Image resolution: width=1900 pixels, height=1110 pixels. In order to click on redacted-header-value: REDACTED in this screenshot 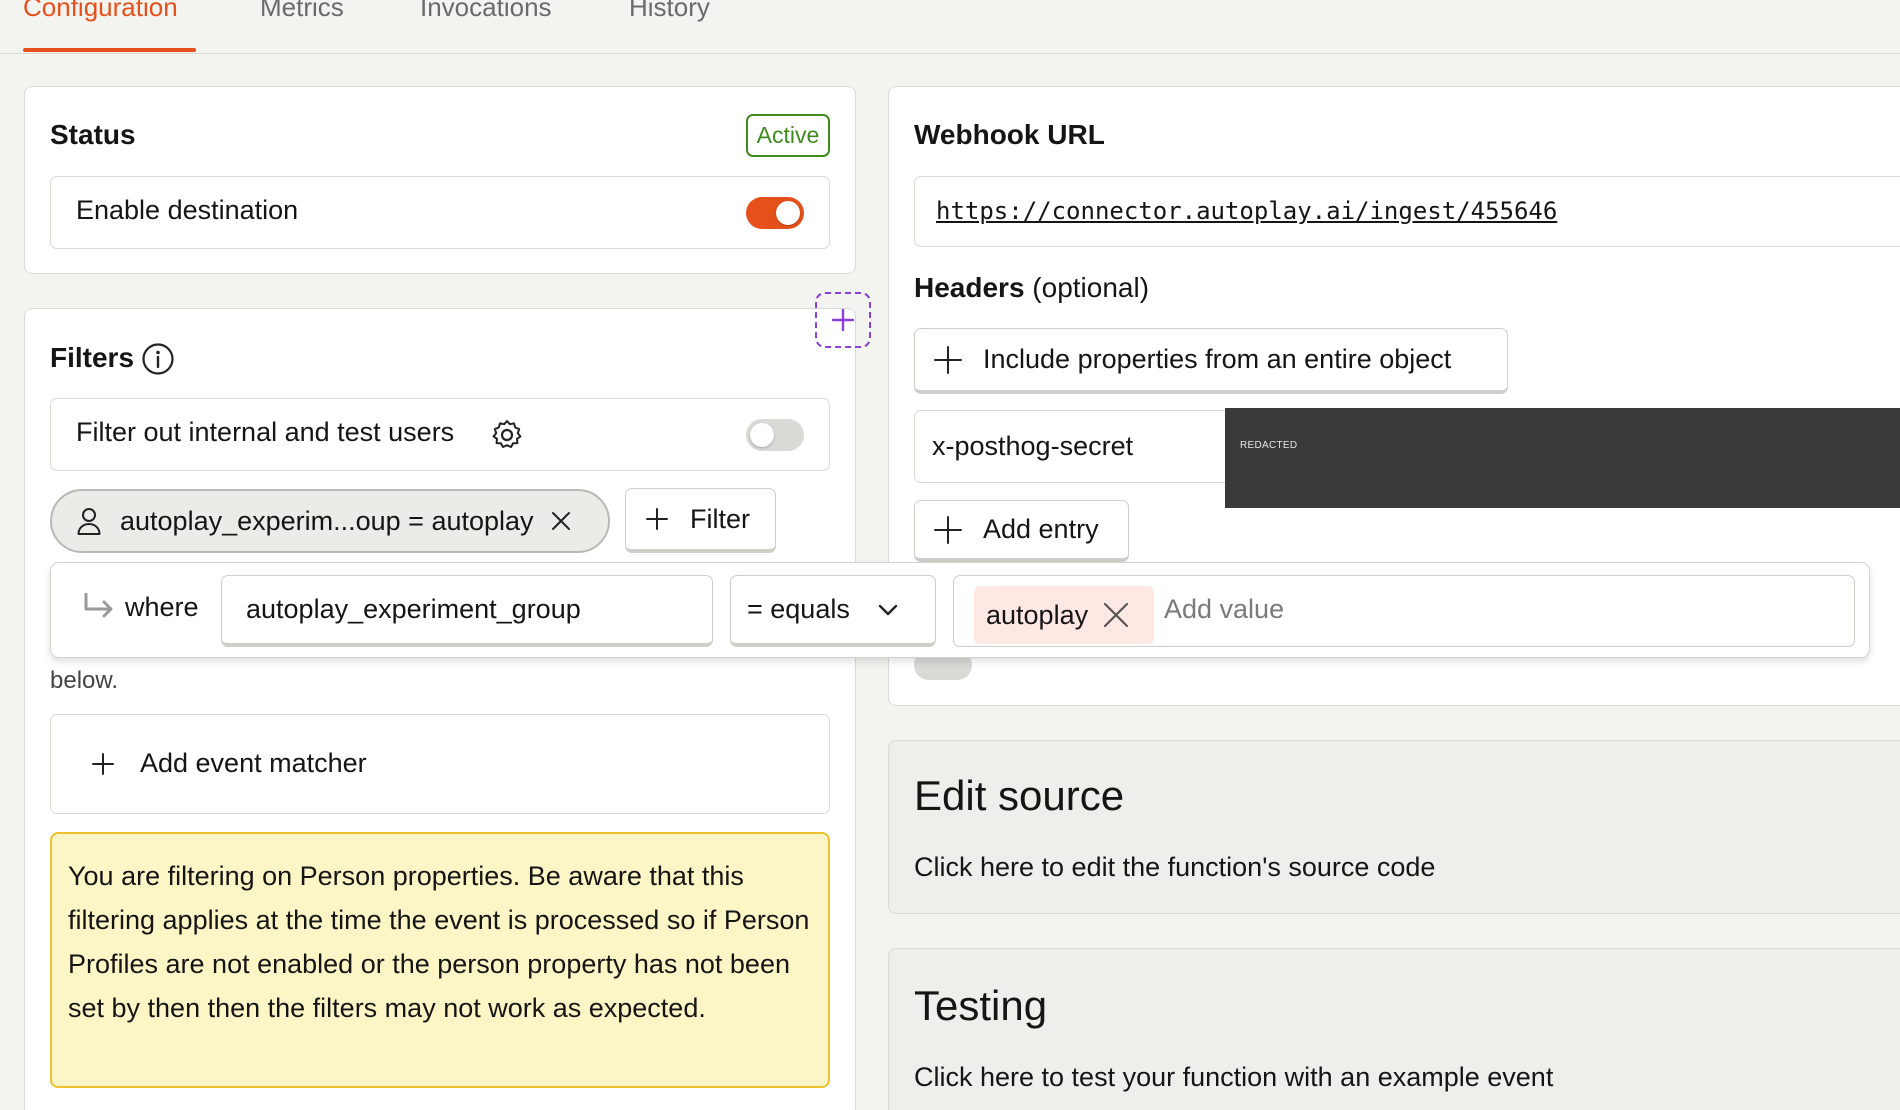, I will do `click(1562, 458)`.